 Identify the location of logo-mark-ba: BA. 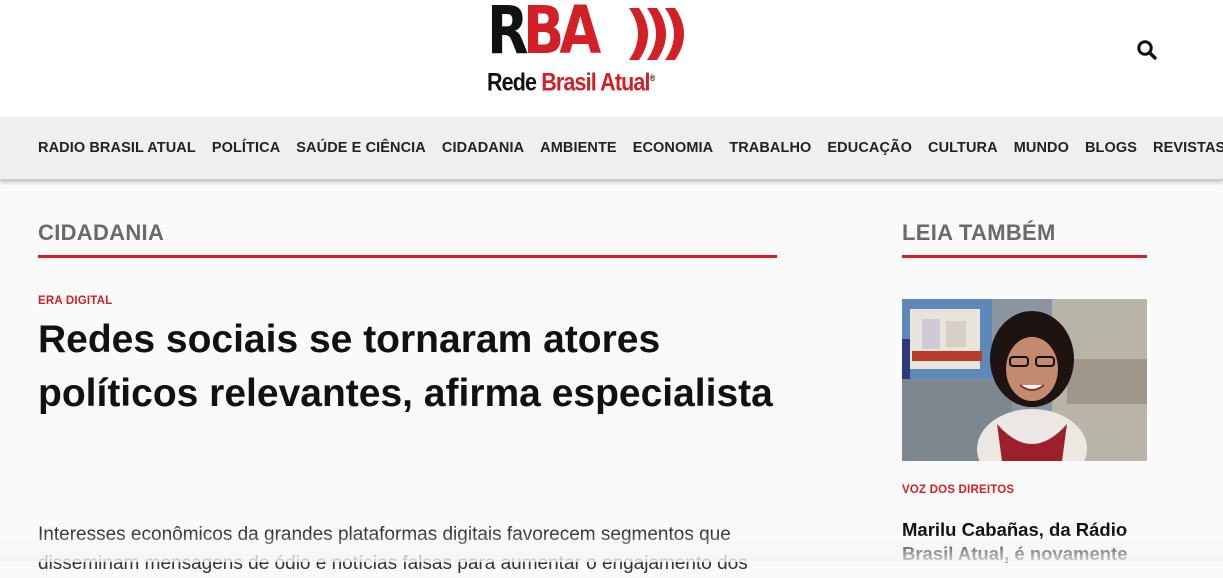
(562, 34).